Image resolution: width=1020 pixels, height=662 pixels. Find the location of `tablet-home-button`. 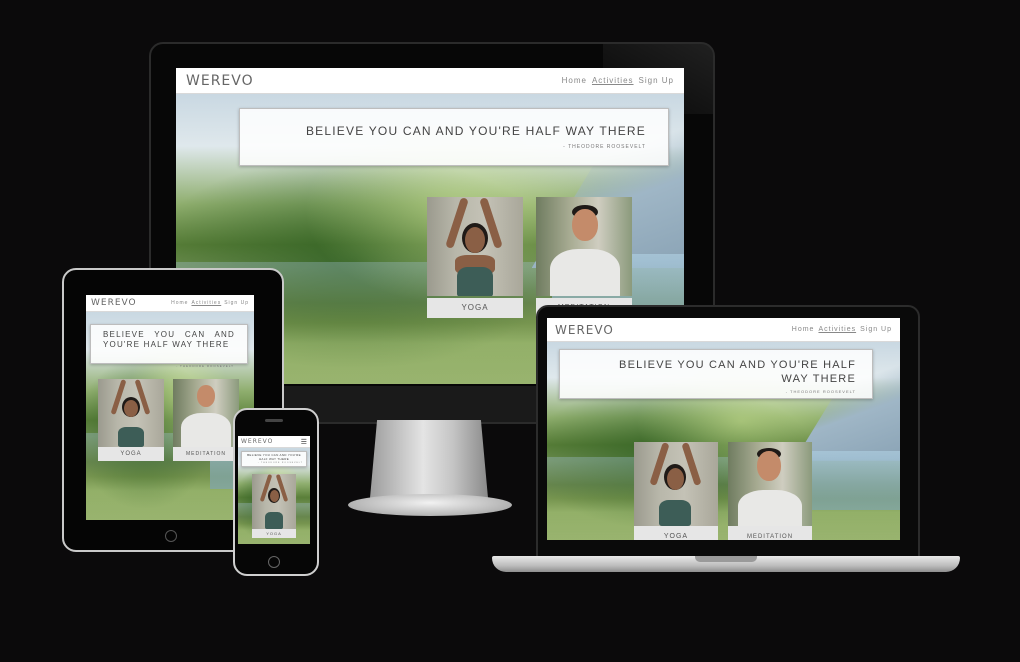

tablet-home-button is located at coordinates (171, 536).